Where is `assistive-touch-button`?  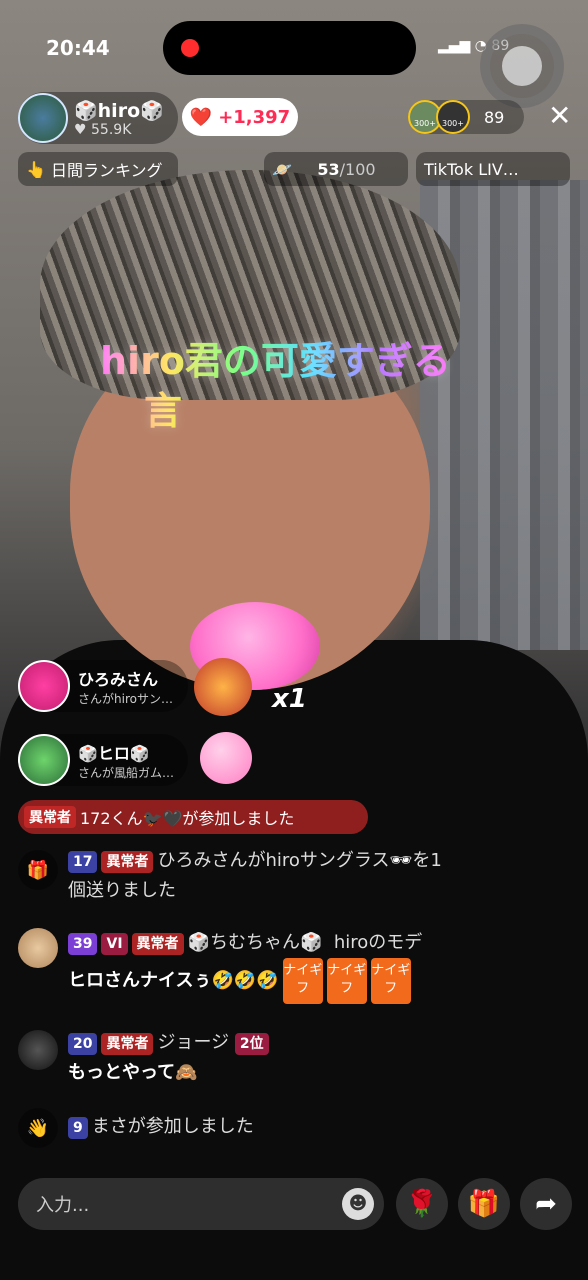 assistive-touch-button is located at coordinates (522, 66).